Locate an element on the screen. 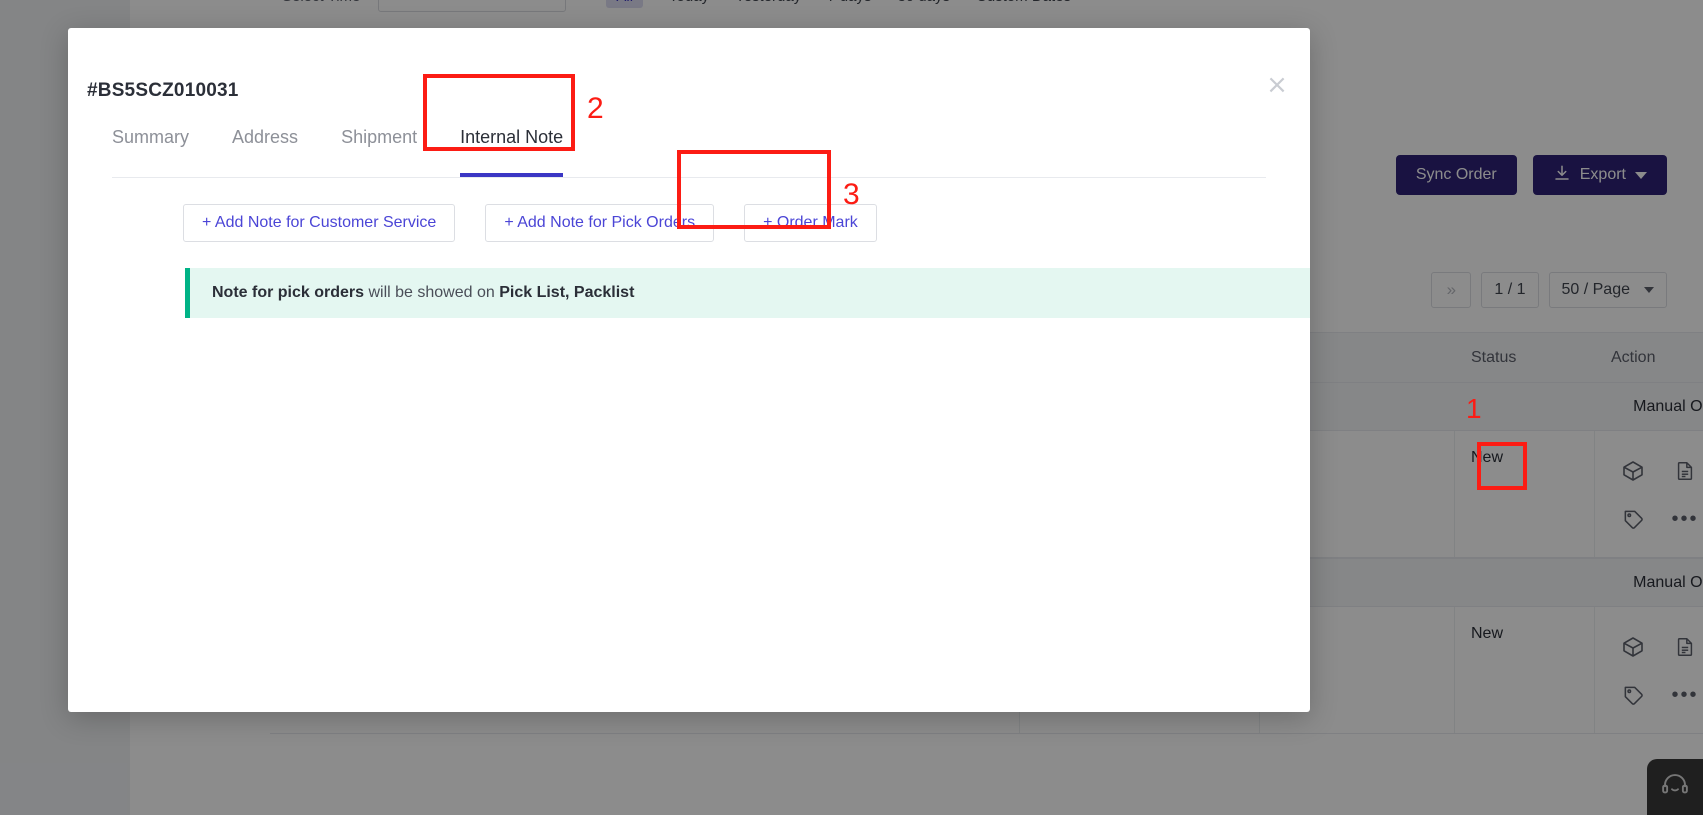  add-note-pick-orders-button: + Add Note for Pick Orders is located at coordinates (600, 223).